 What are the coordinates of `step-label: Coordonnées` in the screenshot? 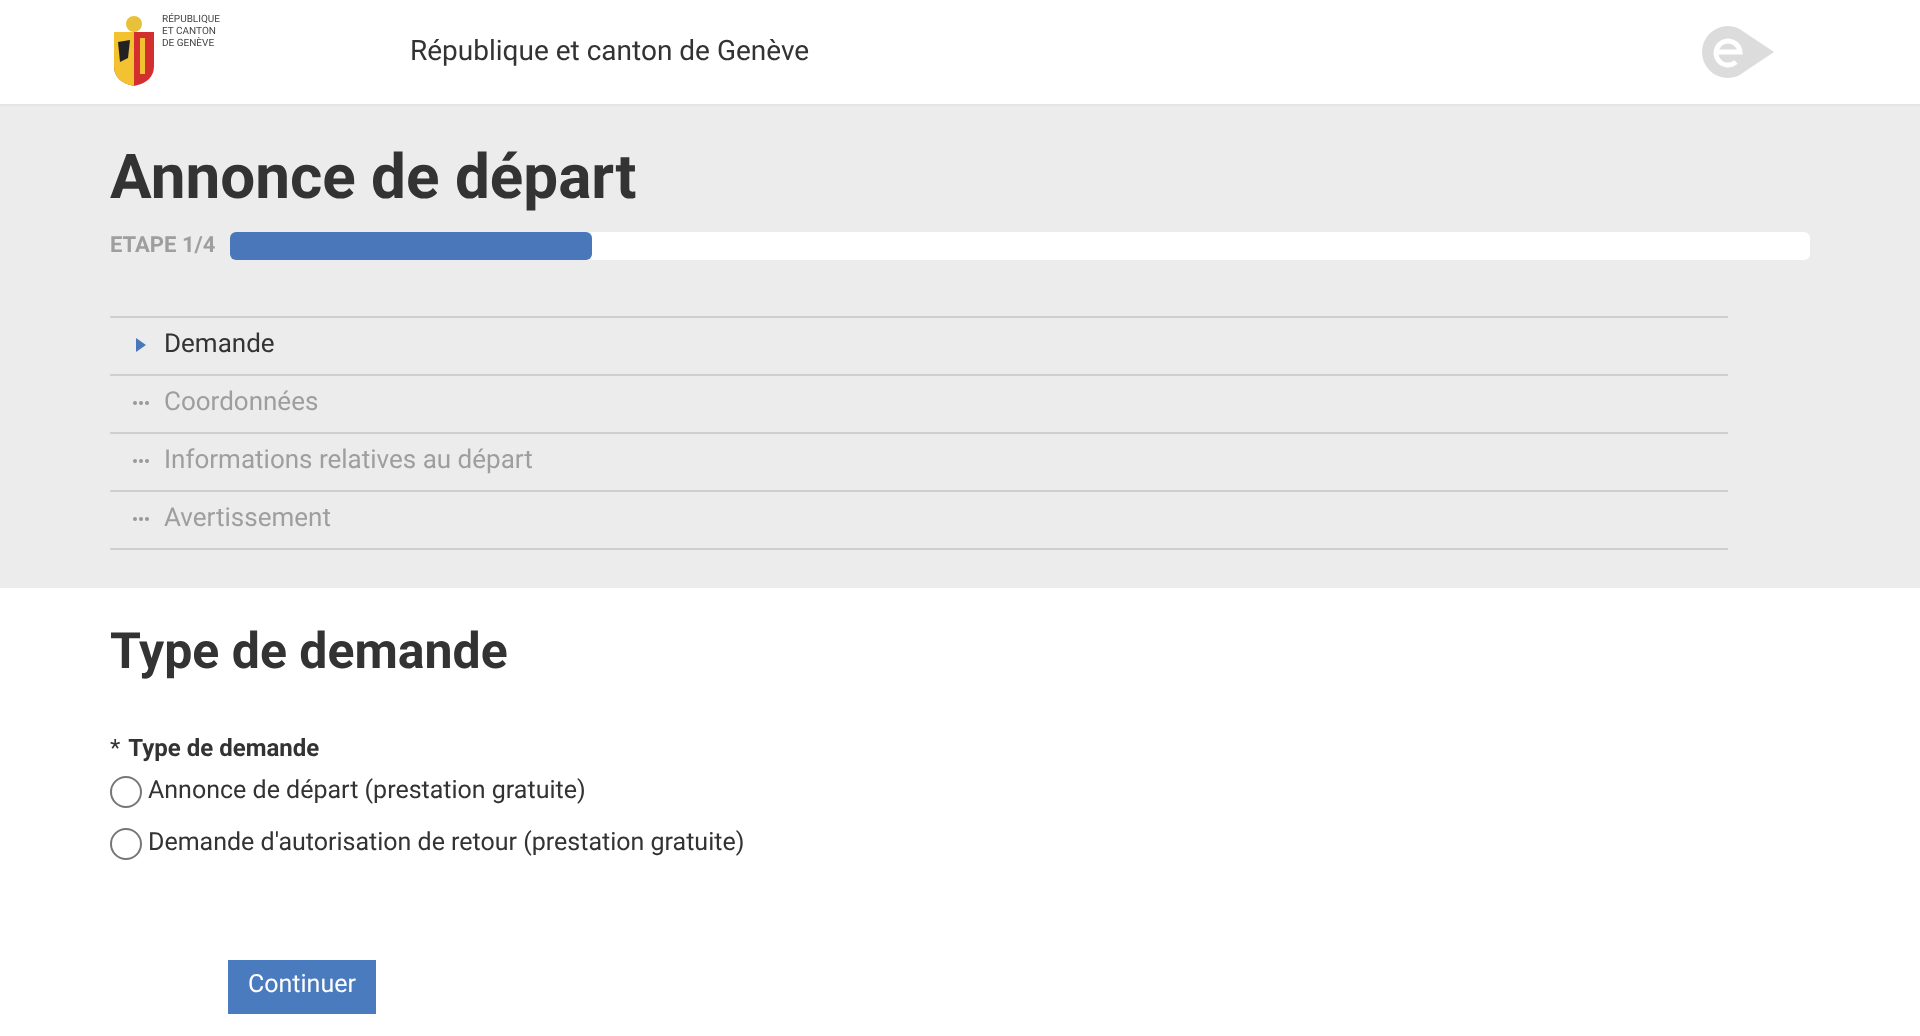 It's located at (241, 403).